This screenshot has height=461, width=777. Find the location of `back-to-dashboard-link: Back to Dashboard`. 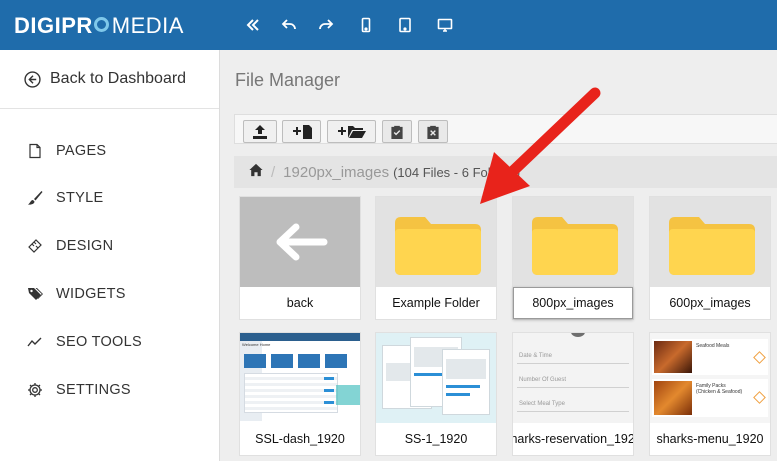

back-to-dashboard-link: Back to Dashboard is located at coordinates (109, 79).